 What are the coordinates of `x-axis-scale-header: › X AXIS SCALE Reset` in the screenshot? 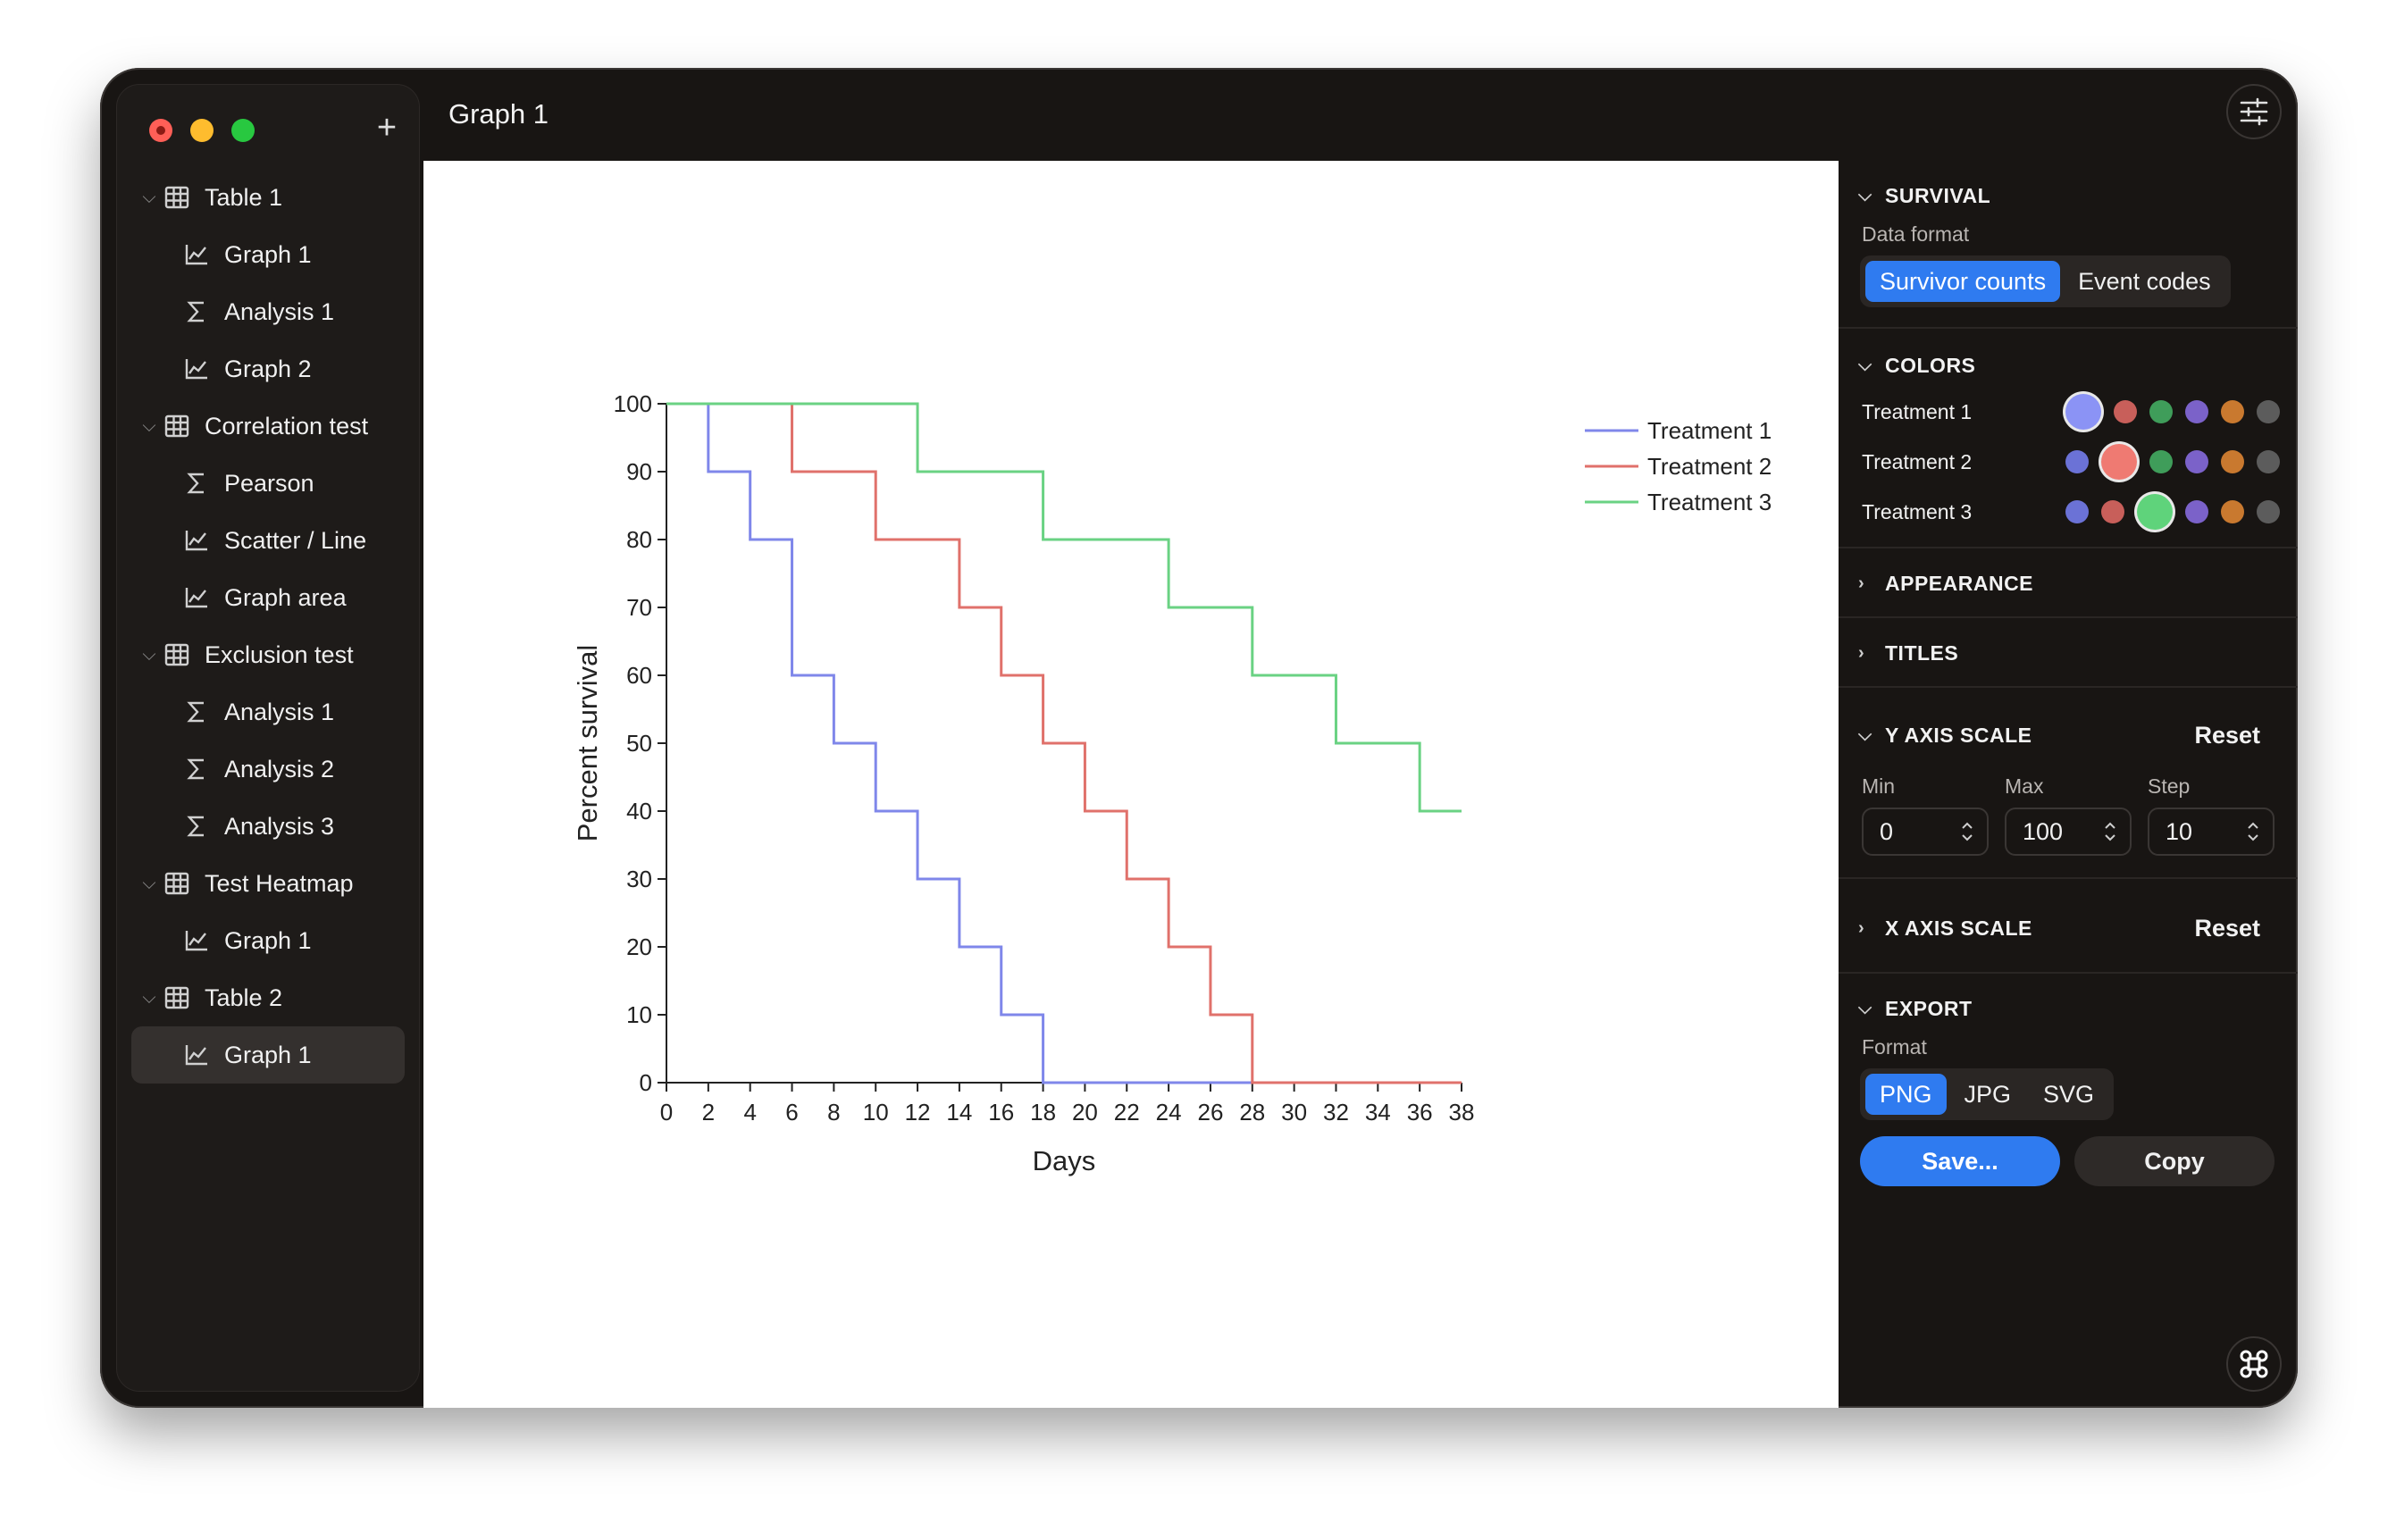 It's located at (2068, 910).